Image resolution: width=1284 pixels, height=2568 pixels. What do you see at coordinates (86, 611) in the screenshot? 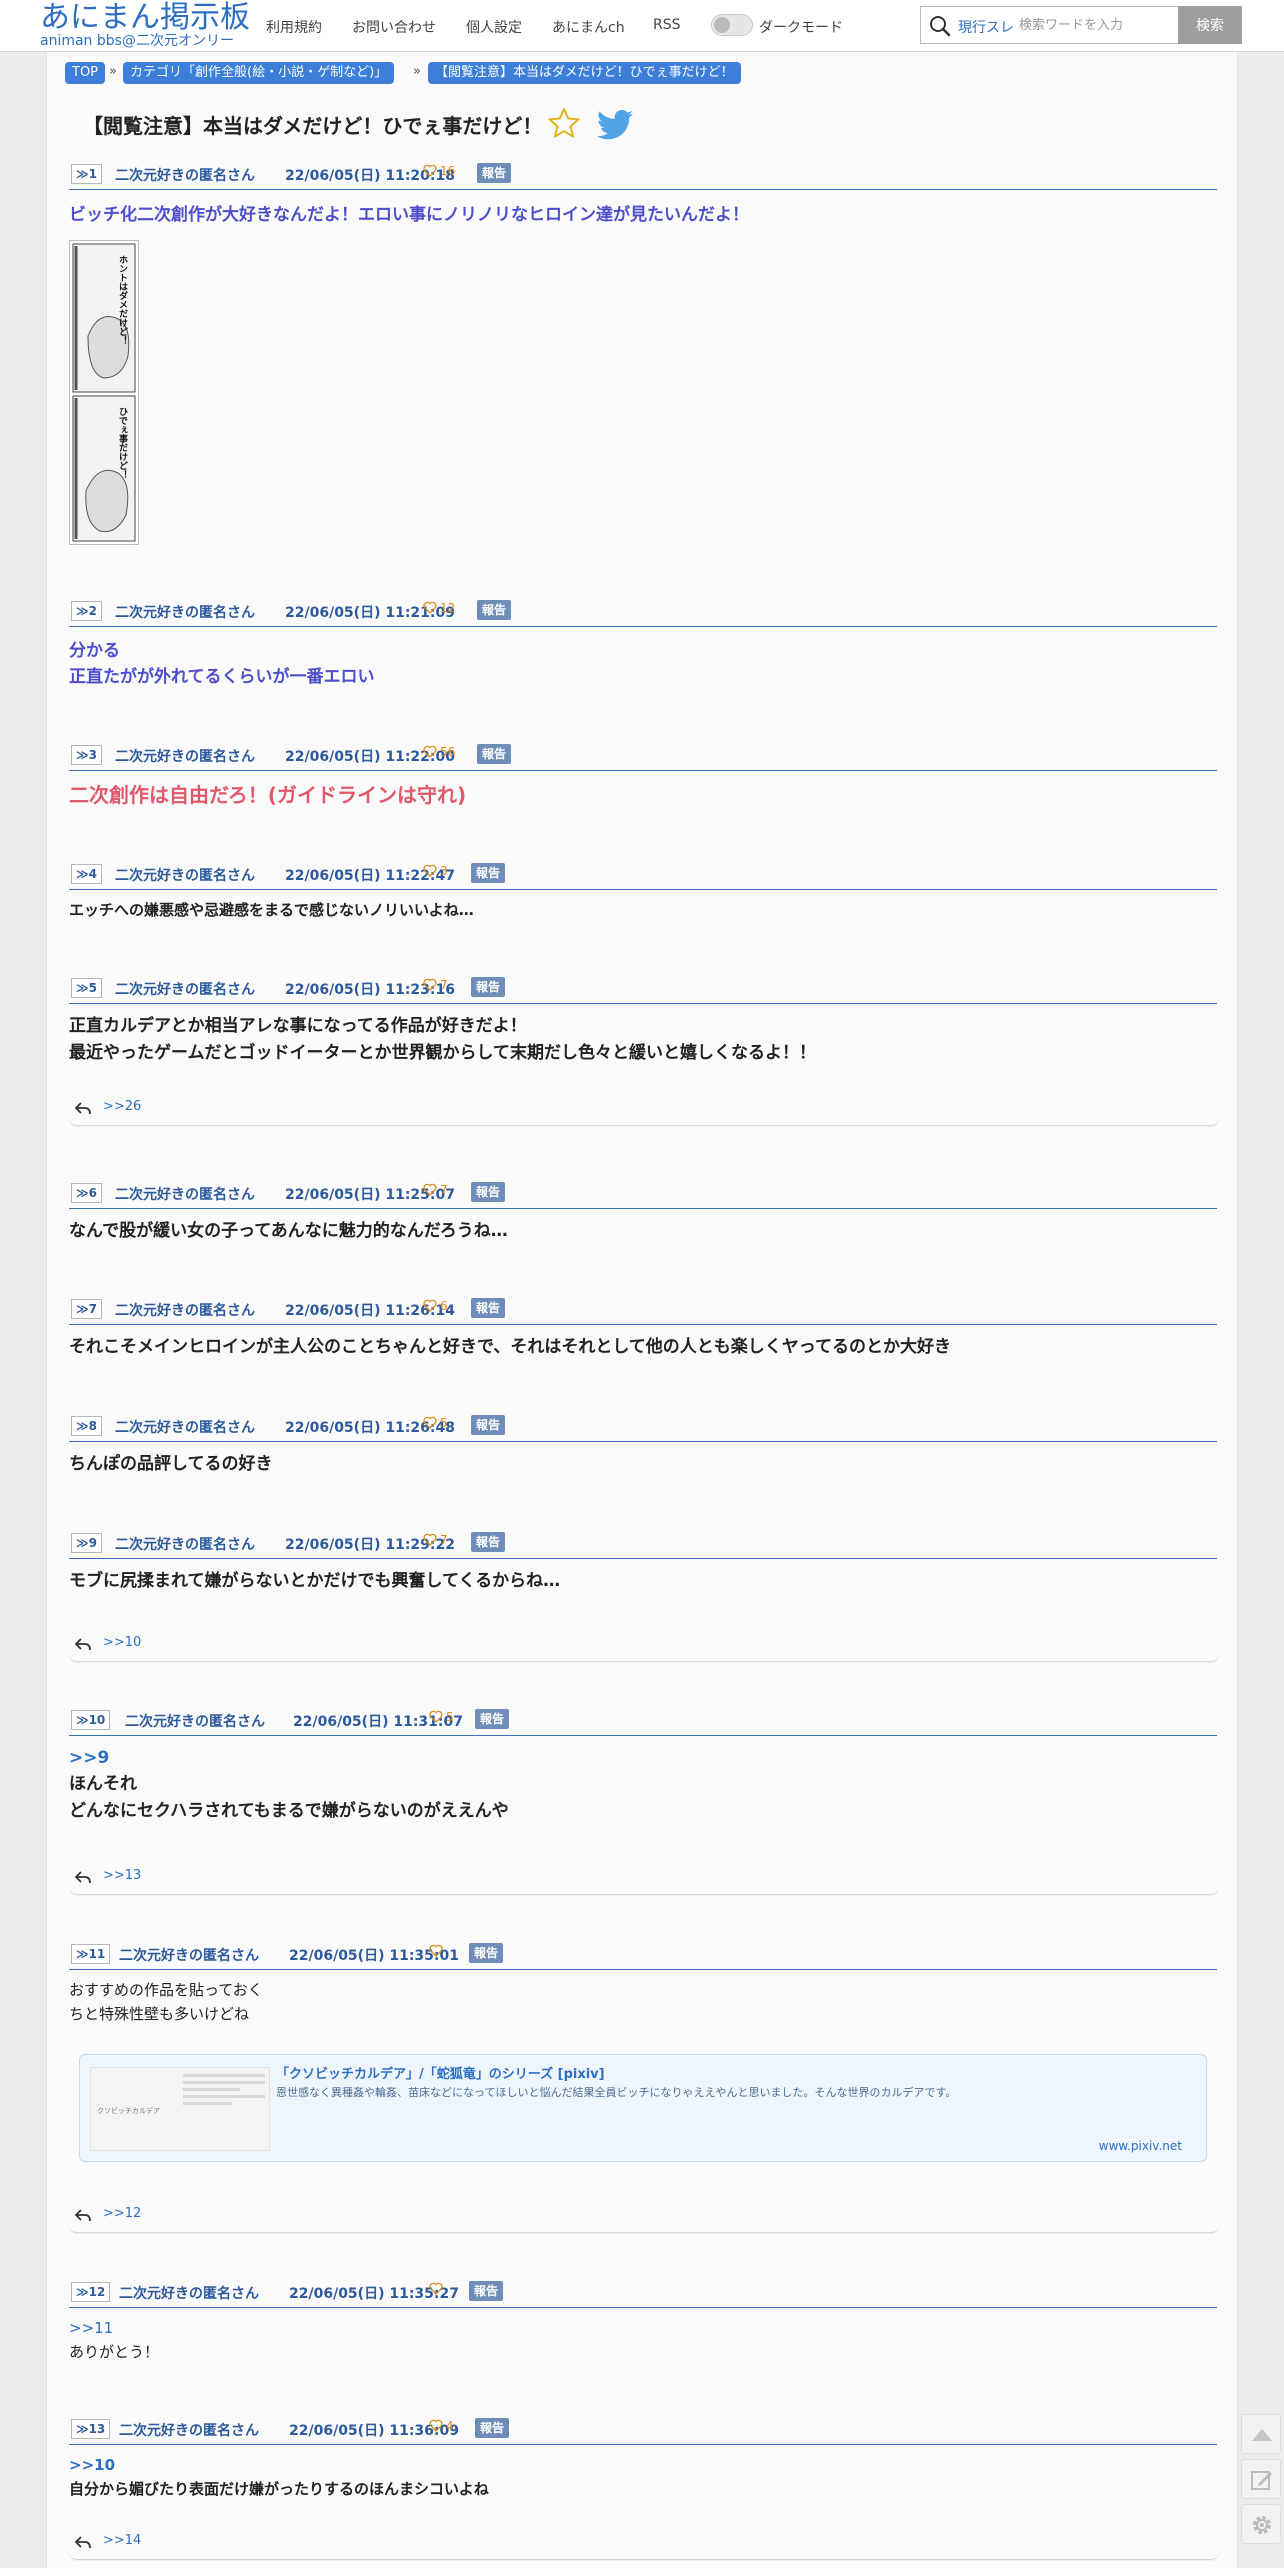
I see `post-number: ≫2` at bounding box center [86, 611].